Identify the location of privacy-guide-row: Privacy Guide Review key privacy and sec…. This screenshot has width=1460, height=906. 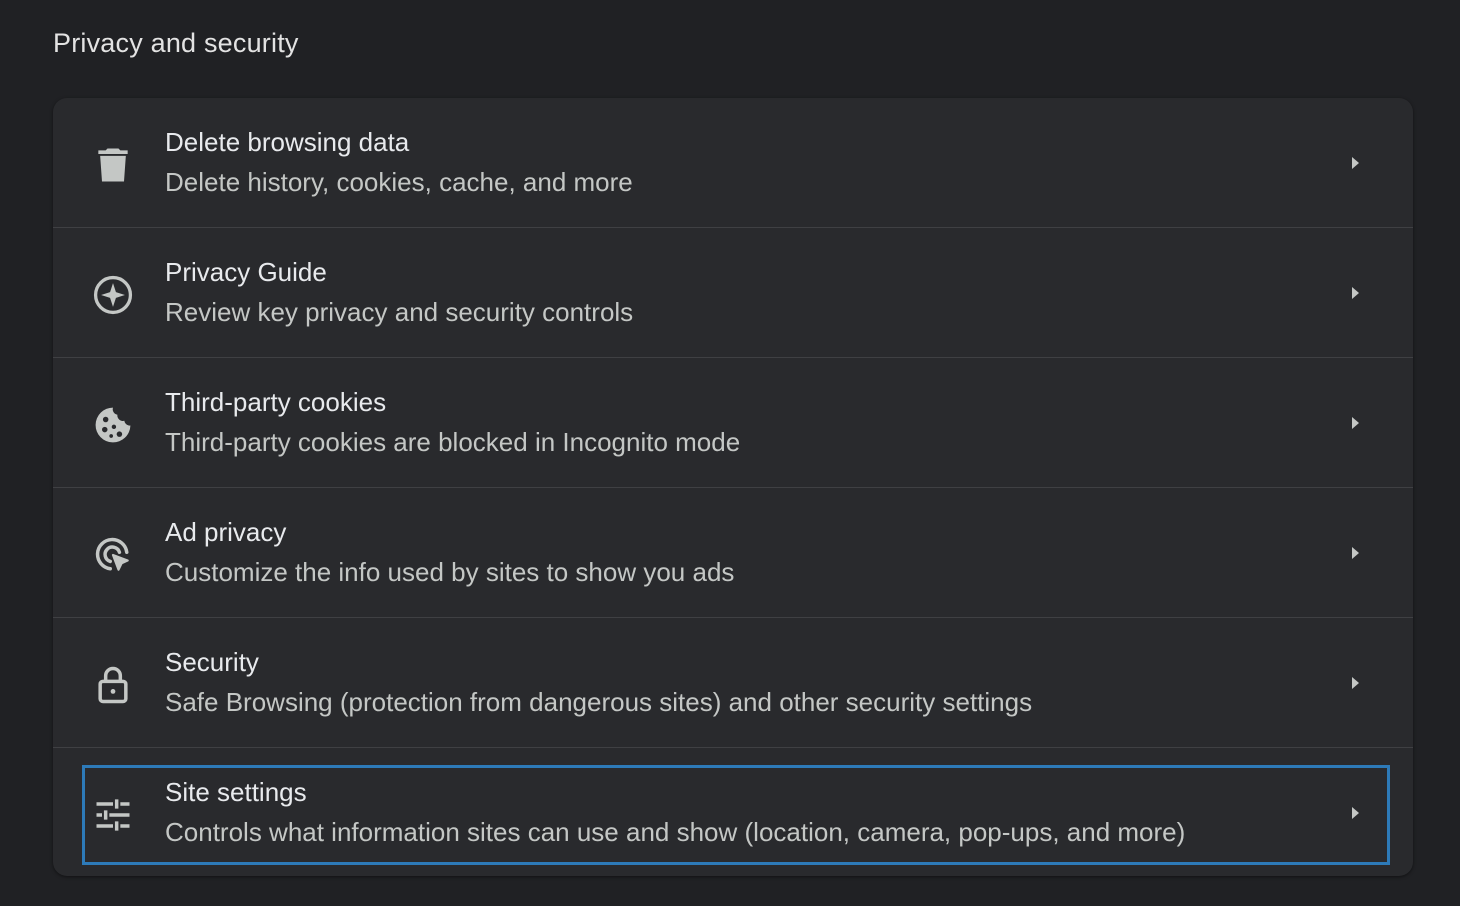
(733, 293).